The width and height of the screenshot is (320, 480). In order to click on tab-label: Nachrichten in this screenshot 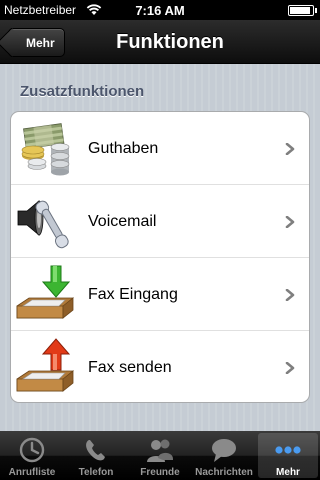, I will do `click(224, 472)`.